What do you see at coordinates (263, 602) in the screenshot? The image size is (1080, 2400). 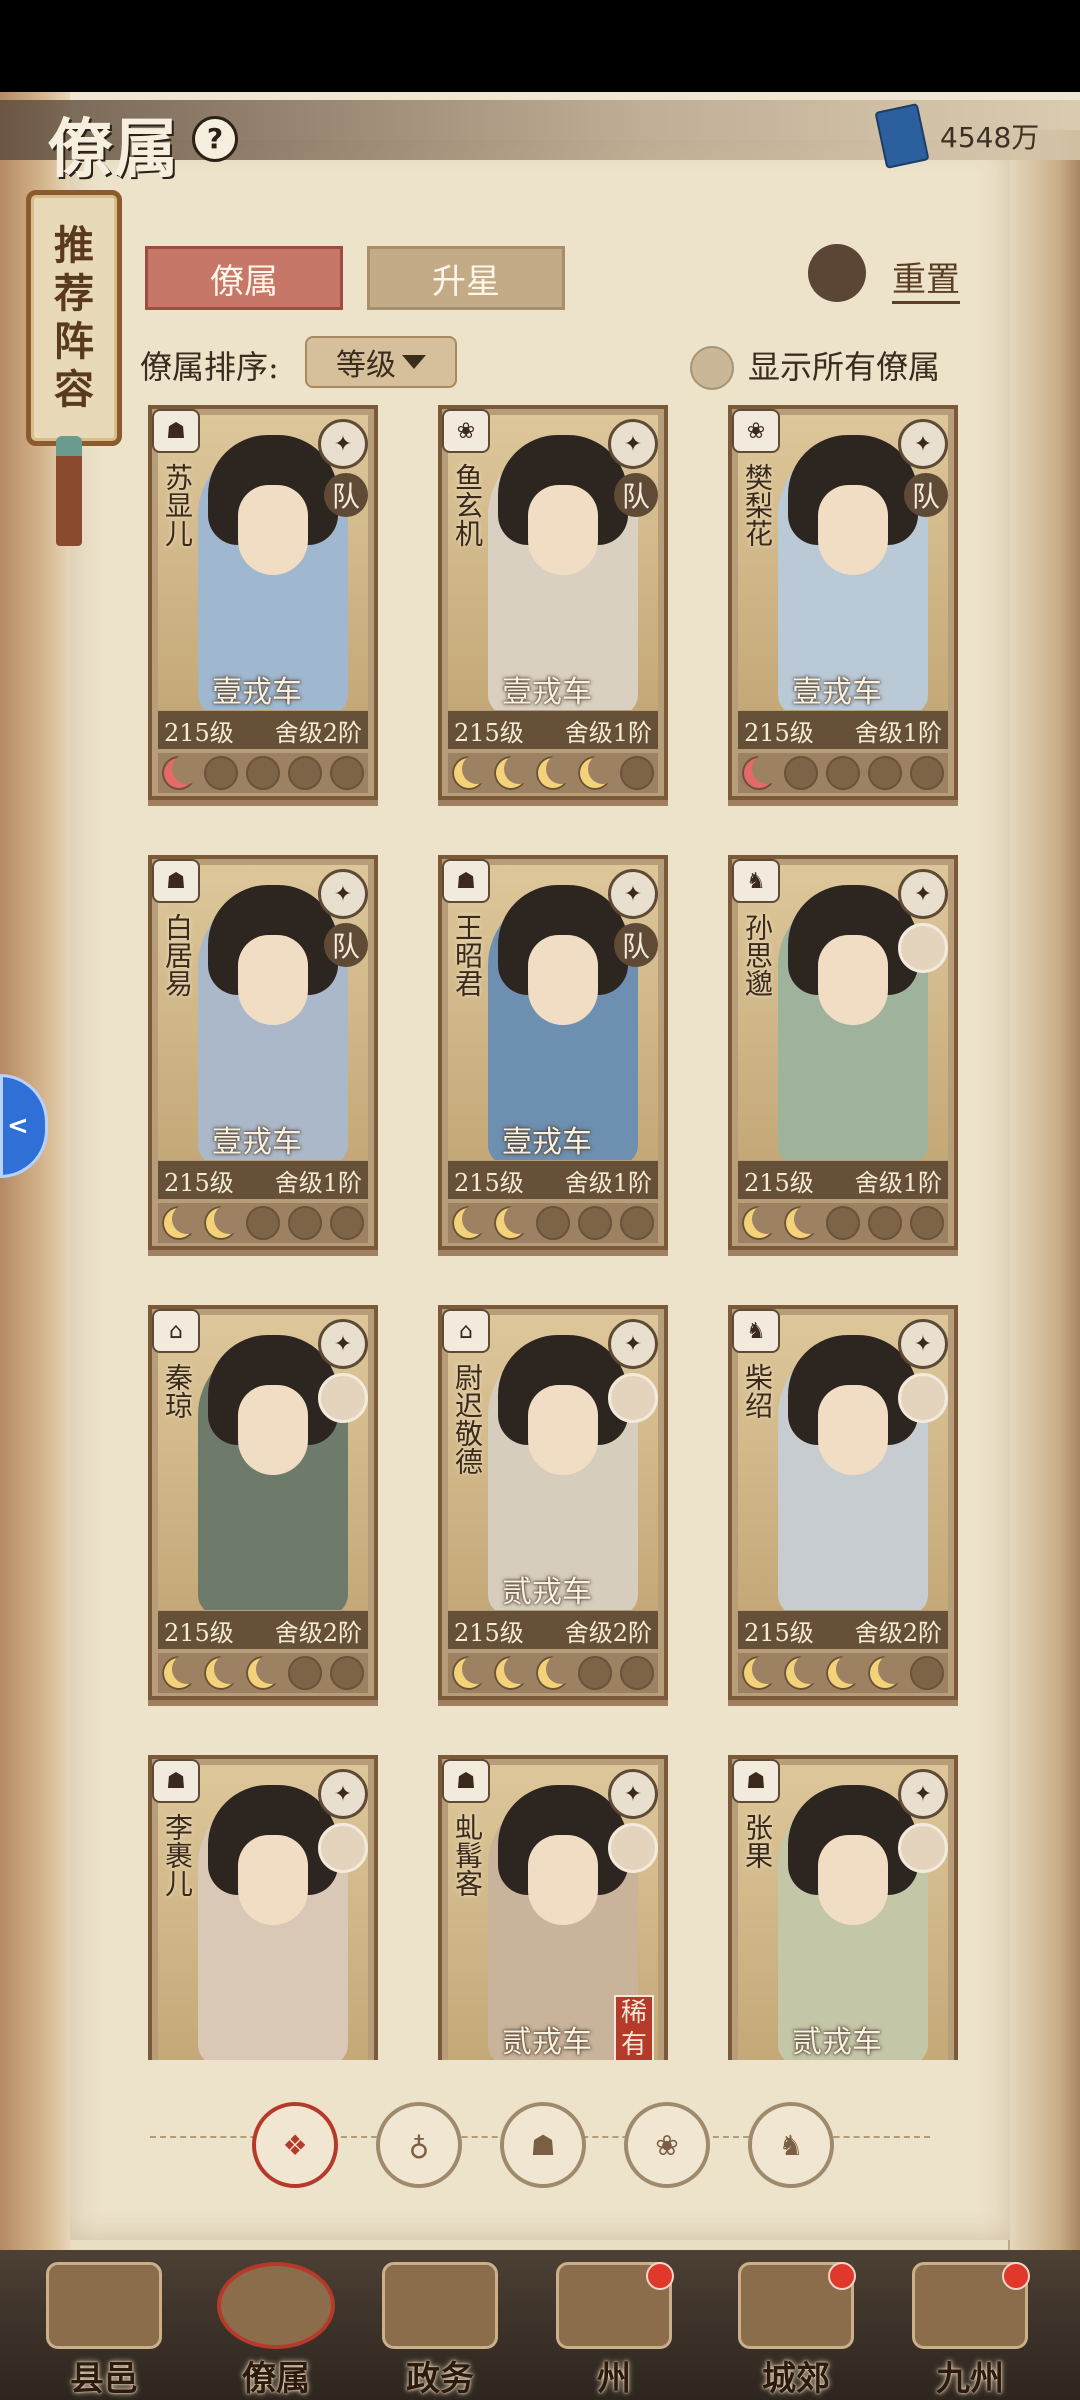 I see `retainer-card: ☗ ✦ 苏显儿 队壹戎车 215级 舍级2阶` at bounding box center [263, 602].